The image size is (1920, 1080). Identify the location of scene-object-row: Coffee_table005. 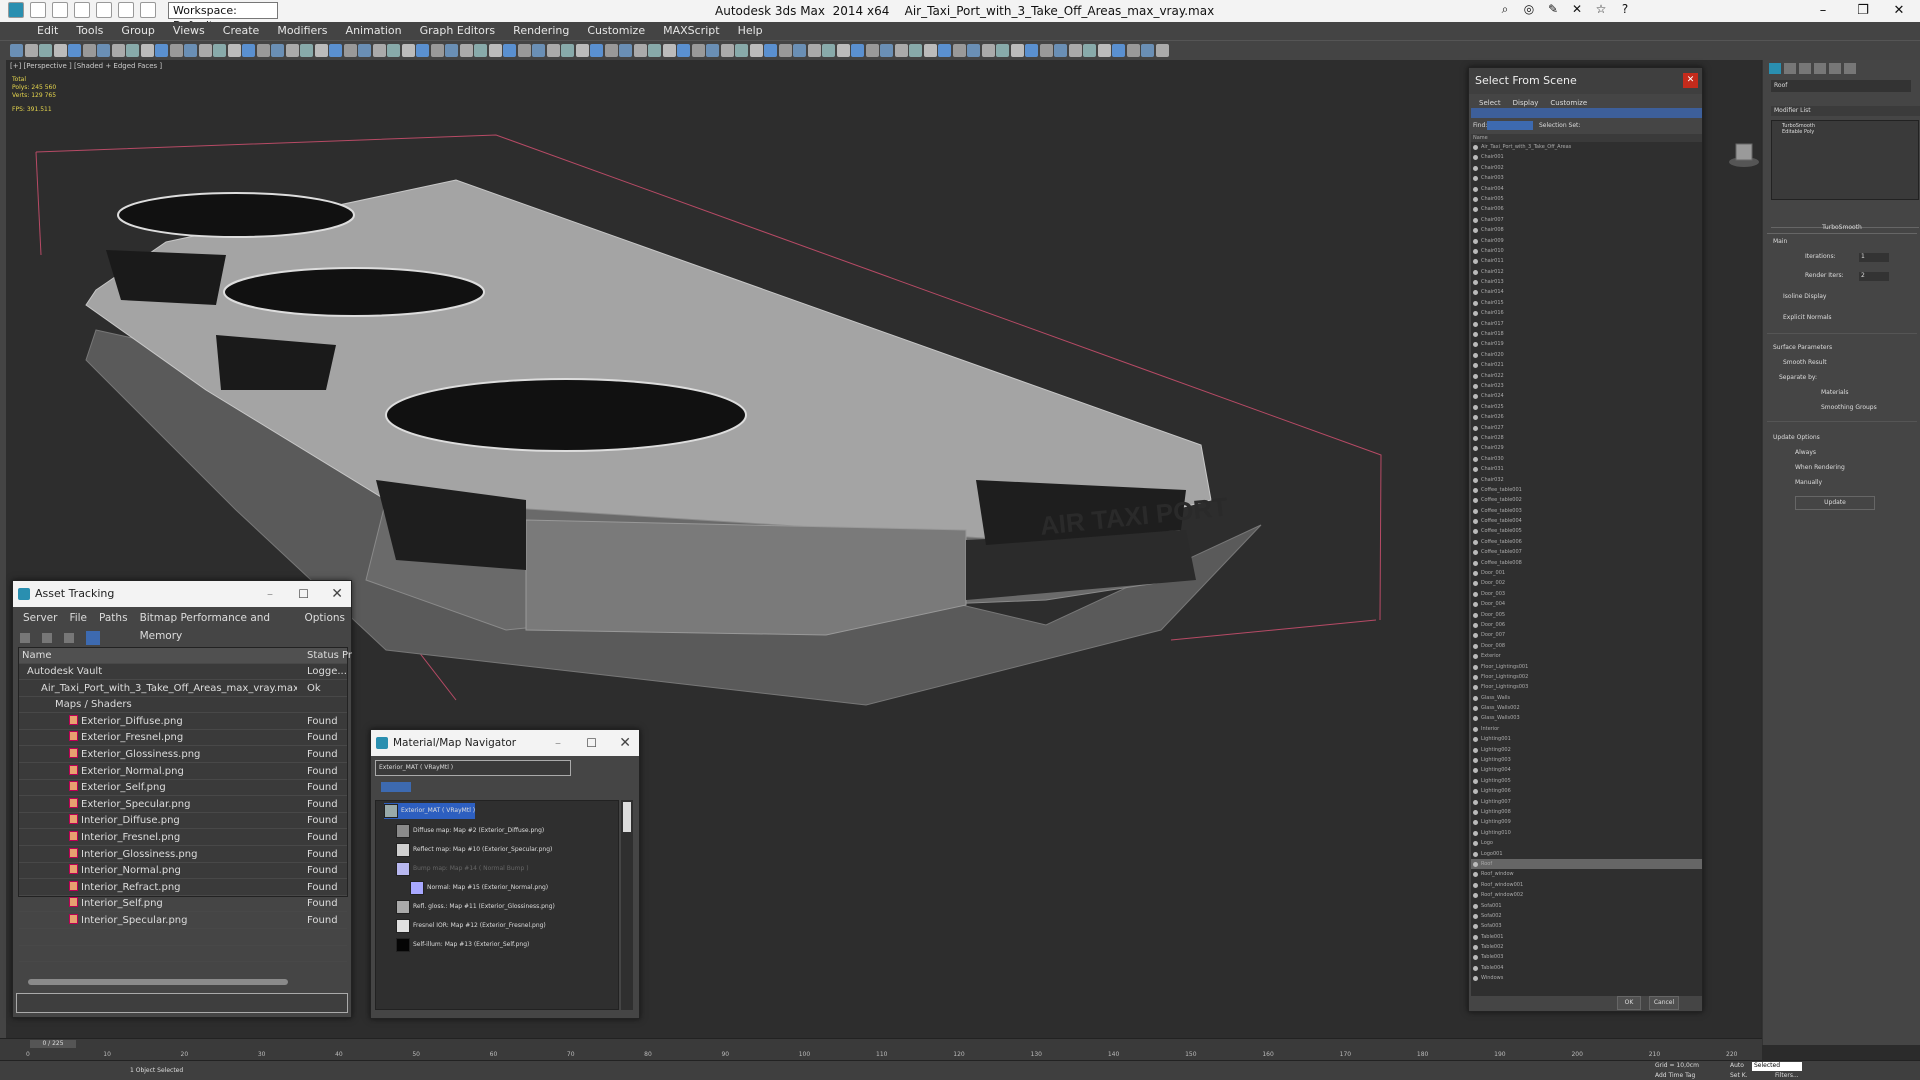
(1586, 531).